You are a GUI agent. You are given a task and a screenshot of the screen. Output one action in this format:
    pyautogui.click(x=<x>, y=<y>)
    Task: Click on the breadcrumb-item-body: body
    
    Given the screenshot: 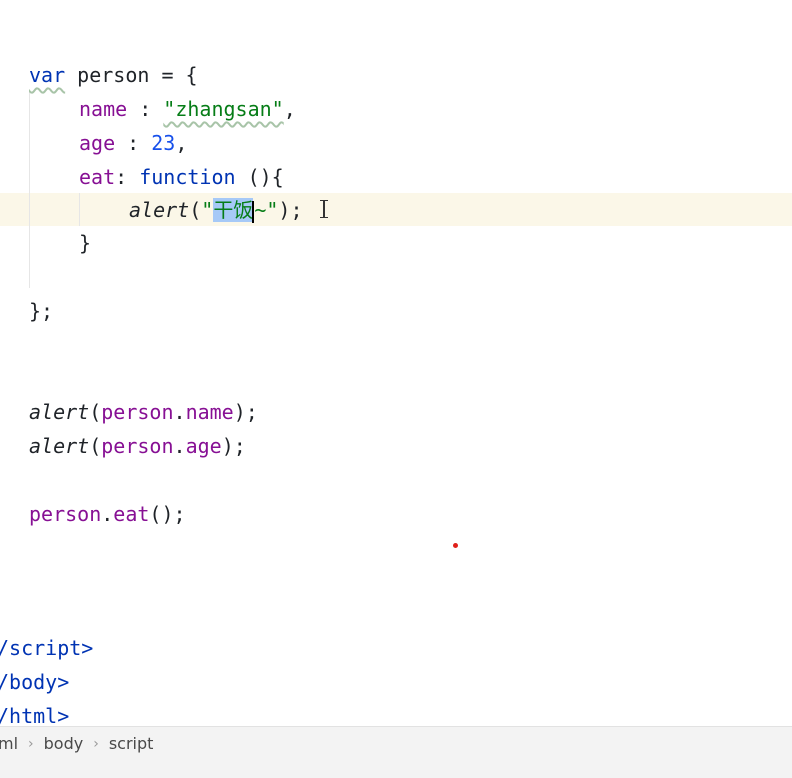 What is the action you would take?
    pyautogui.click(x=64, y=744)
    